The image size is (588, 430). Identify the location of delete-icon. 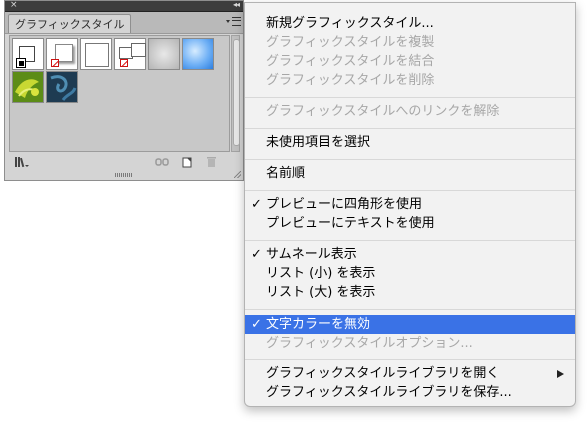
(211, 162).